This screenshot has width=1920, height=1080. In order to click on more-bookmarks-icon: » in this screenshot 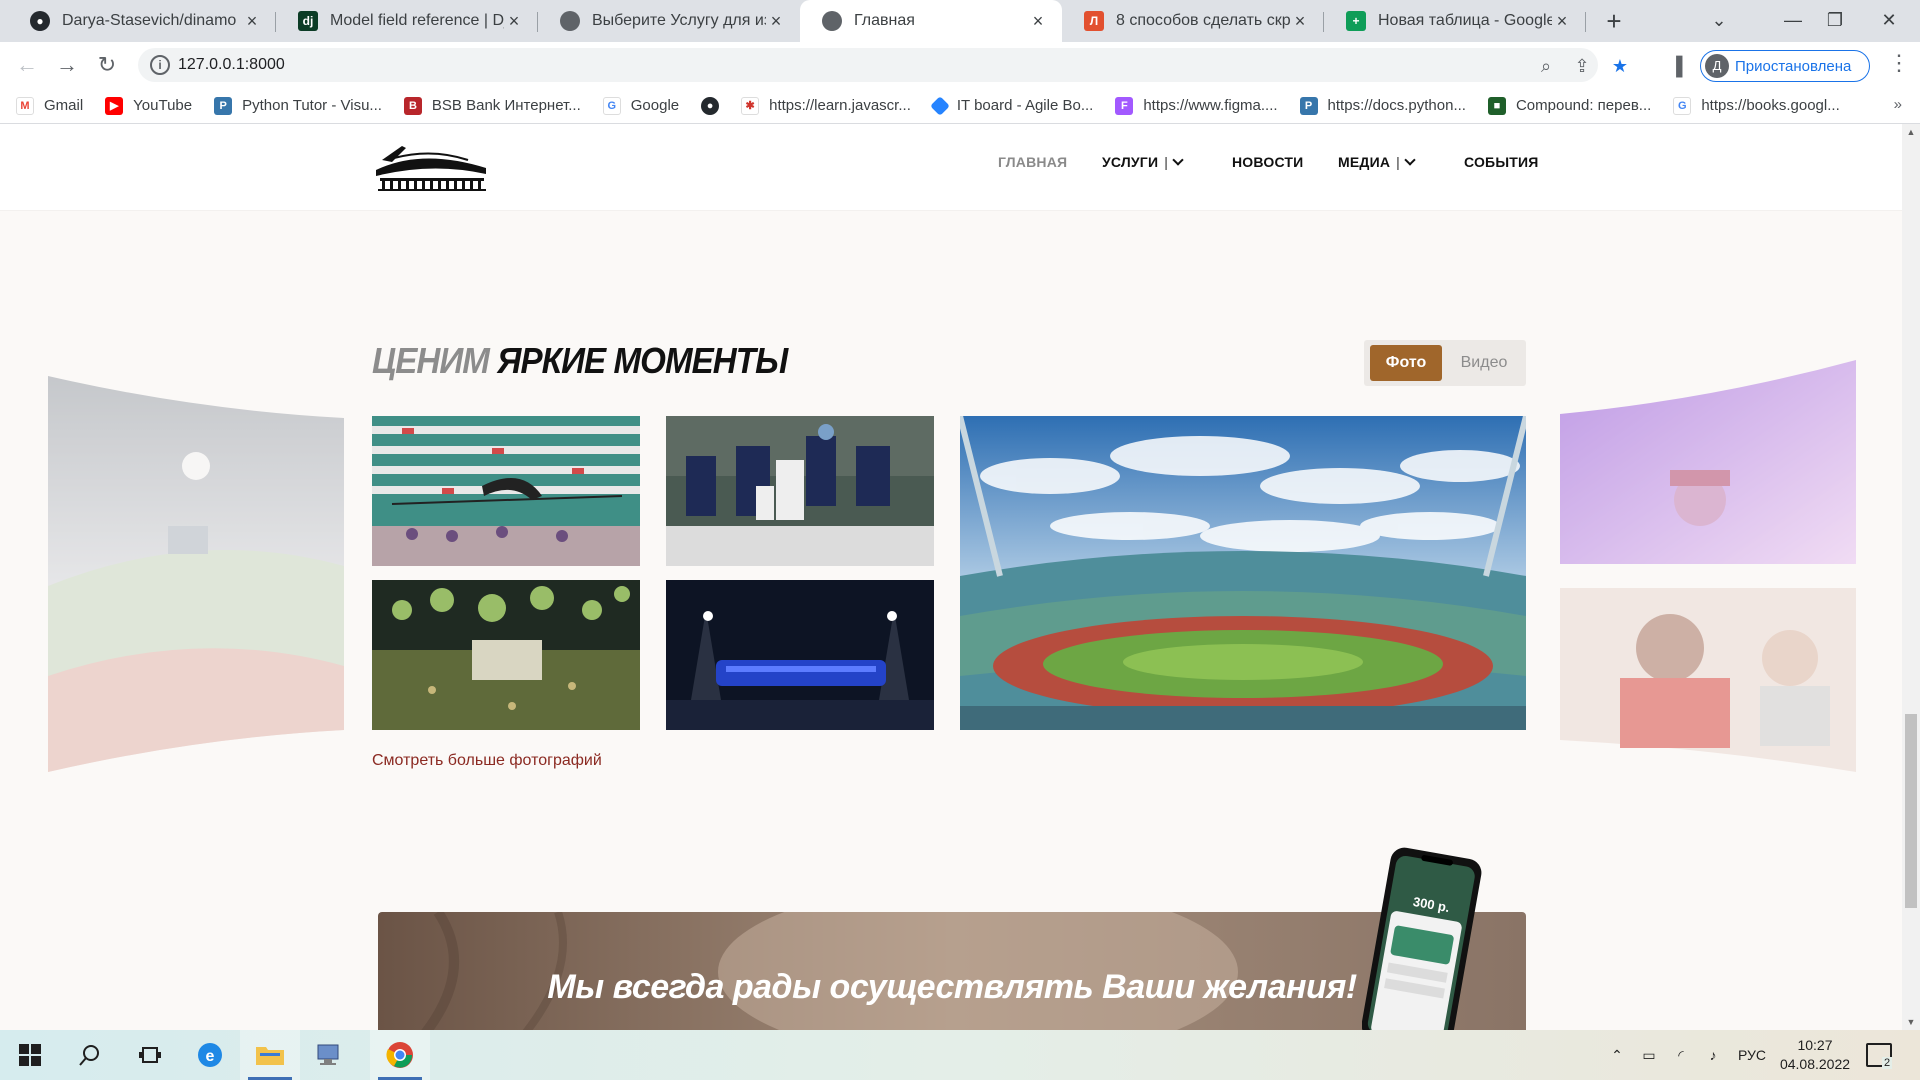, I will do `click(1898, 104)`.